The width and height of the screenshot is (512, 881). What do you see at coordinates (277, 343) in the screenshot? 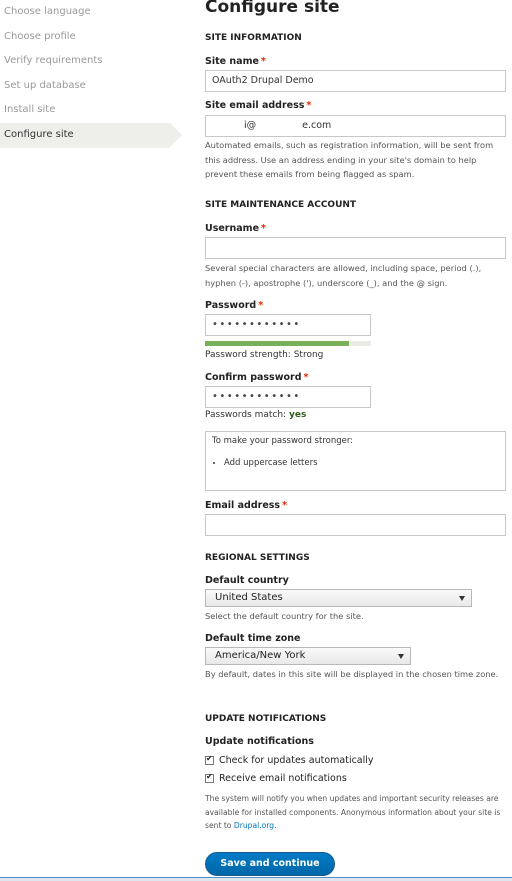
I see `password-strength-fill` at bounding box center [277, 343].